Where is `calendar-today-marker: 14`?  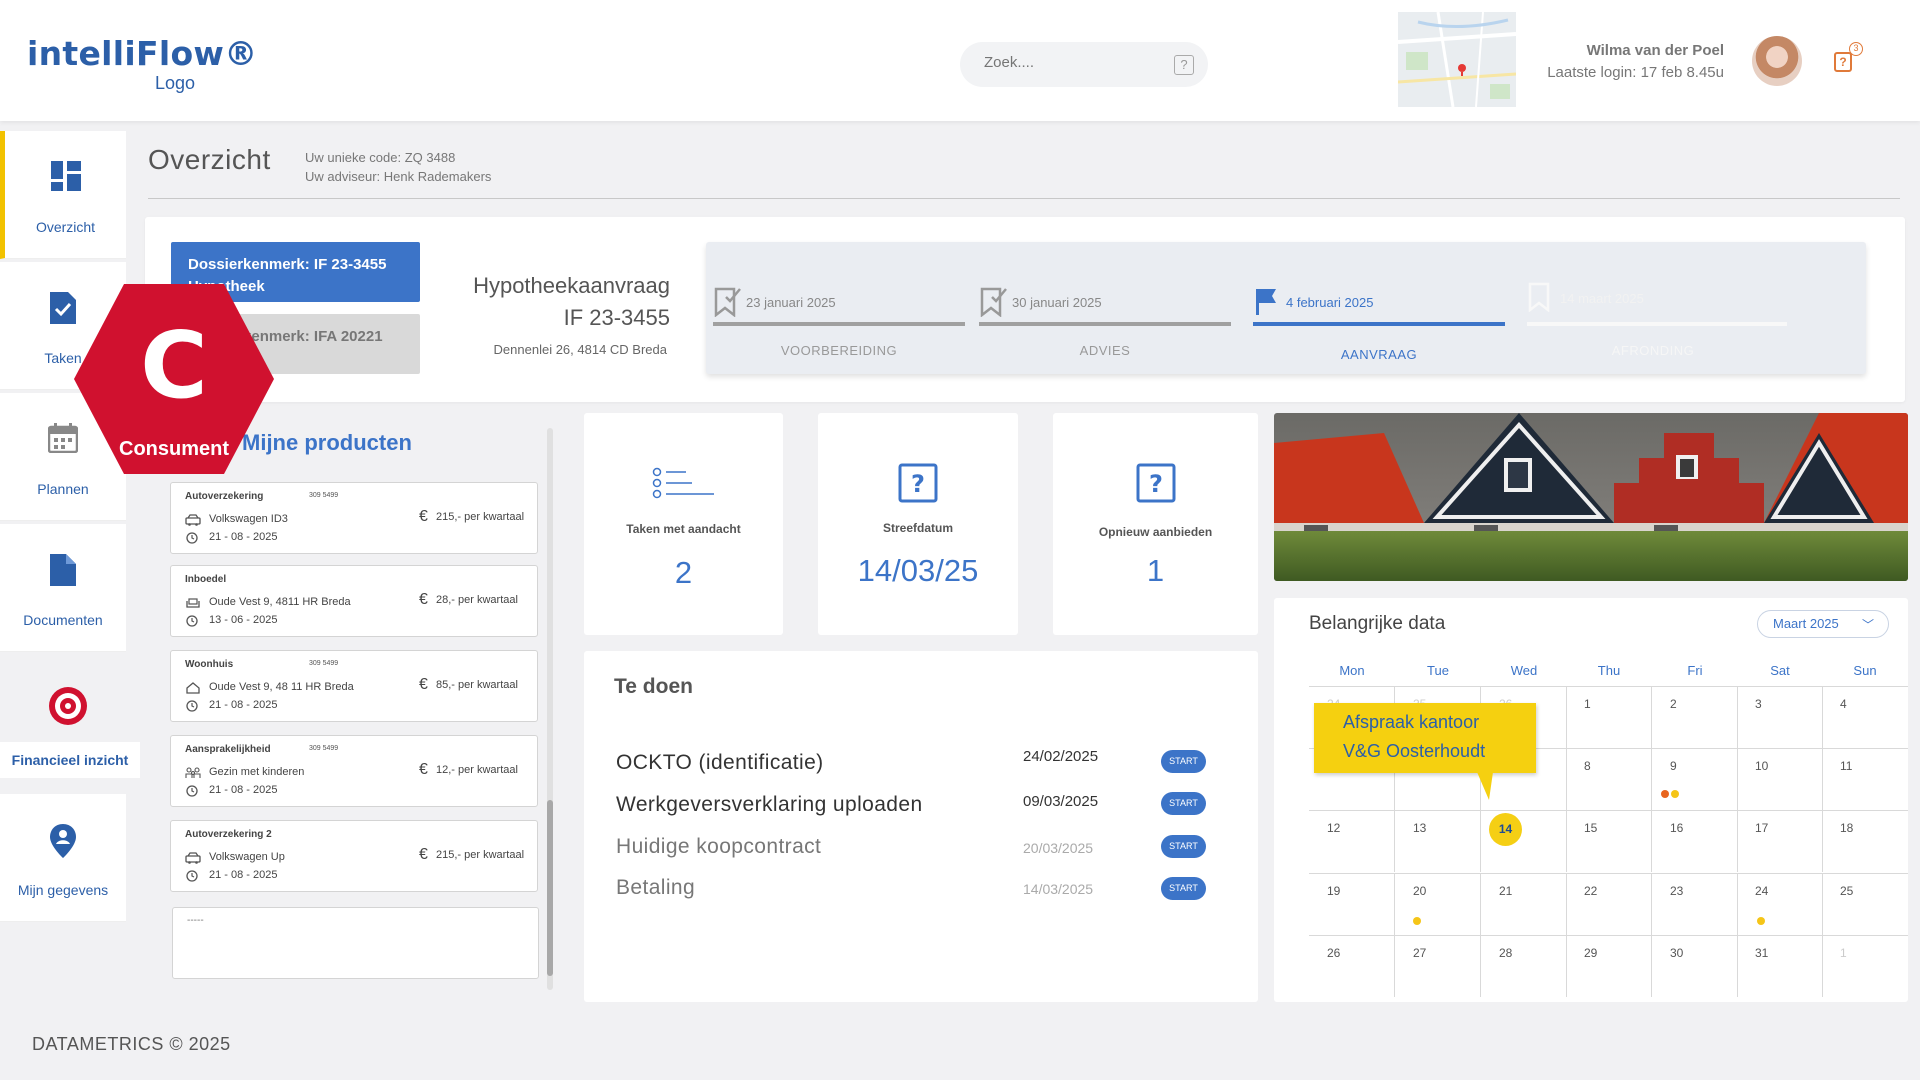
calendar-today-marker: 14 is located at coordinates (1505, 829).